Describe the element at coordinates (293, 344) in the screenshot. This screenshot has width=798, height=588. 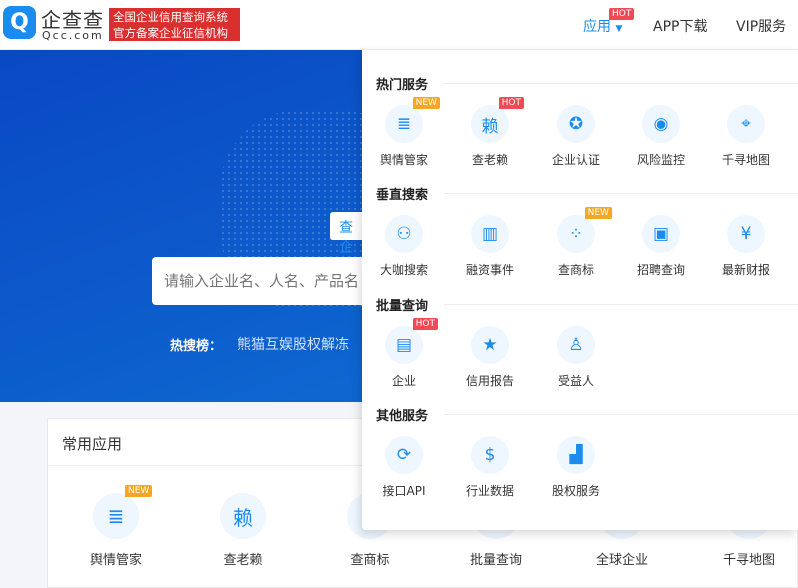
I see `hot-search-item: 熊猫互娱股权解冻` at that location.